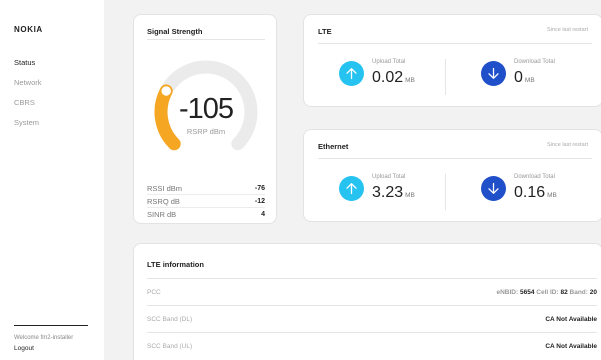 The image size is (601, 360). What do you see at coordinates (175, 31) in the screenshot?
I see `signal-strength-title: Signal Strength` at bounding box center [175, 31].